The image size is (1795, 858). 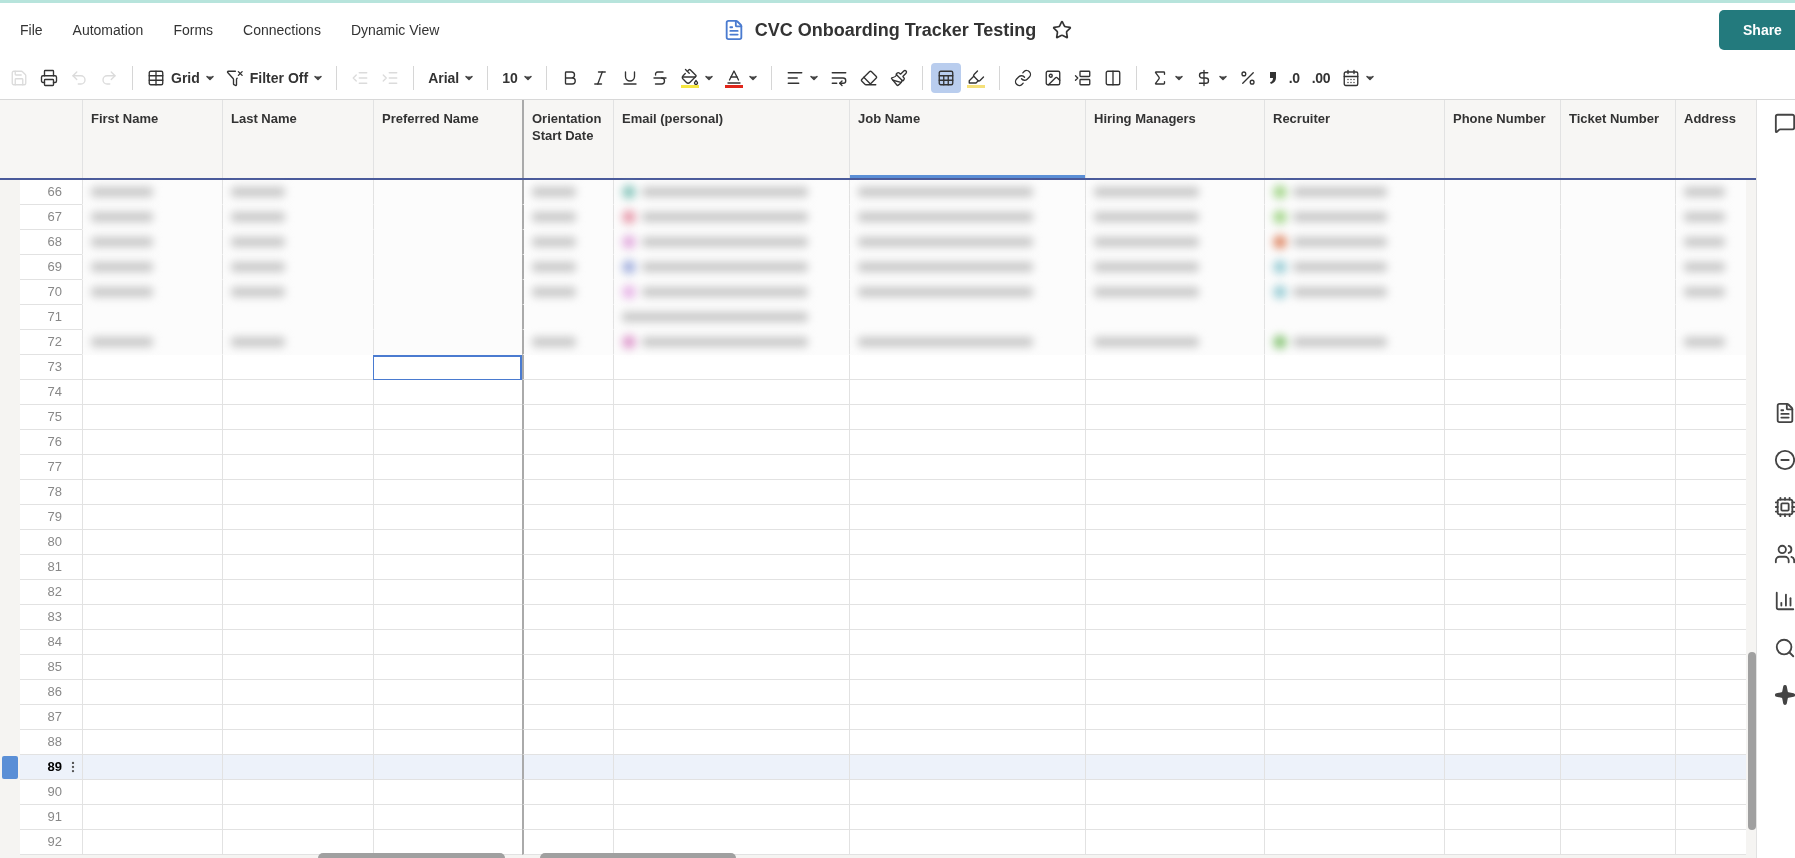 What do you see at coordinates (51, 817) in the screenshot?
I see `row-header: 91` at bounding box center [51, 817].